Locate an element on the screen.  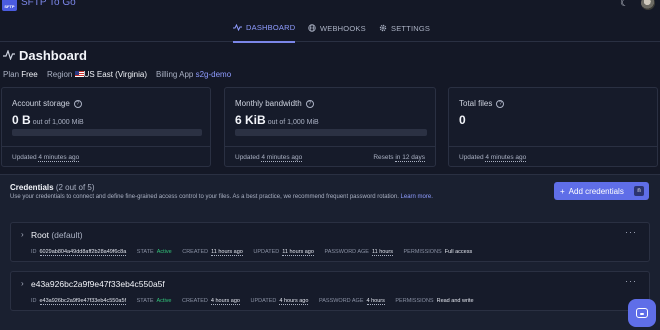
chat-icon is located at coordinates (642, 313).